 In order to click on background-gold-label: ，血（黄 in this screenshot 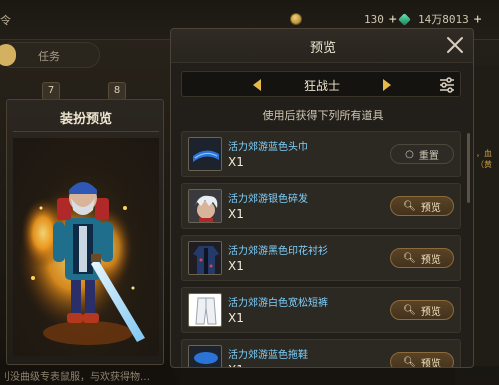, I will do `click(484, 159)`.